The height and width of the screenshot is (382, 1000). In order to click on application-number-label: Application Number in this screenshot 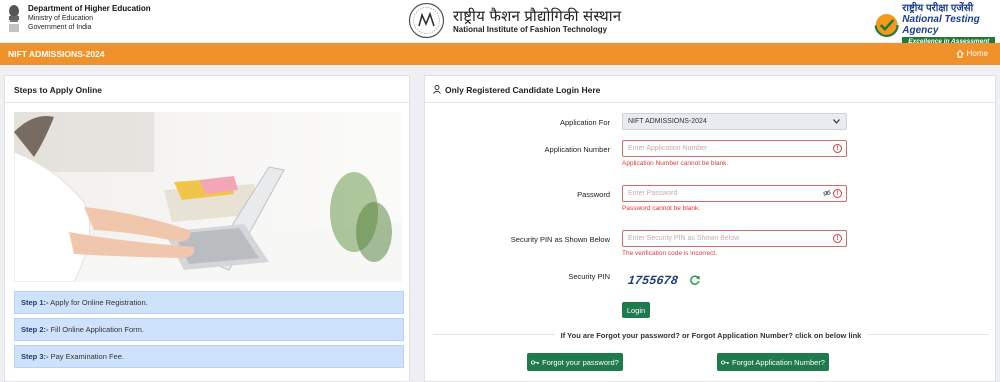, I will do `click(577, 149)`.